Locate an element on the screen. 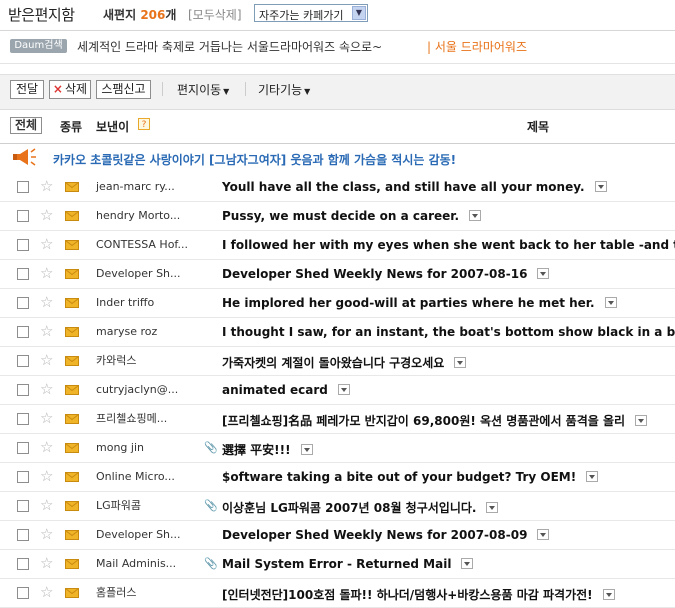 The height and width of the screenshot is (608, 675). mail-row: ☆ LG파워콤 📎 이상훈님 LG파워콤 2007년 08월 청구서입니다. is located at coordinates (337, 506).